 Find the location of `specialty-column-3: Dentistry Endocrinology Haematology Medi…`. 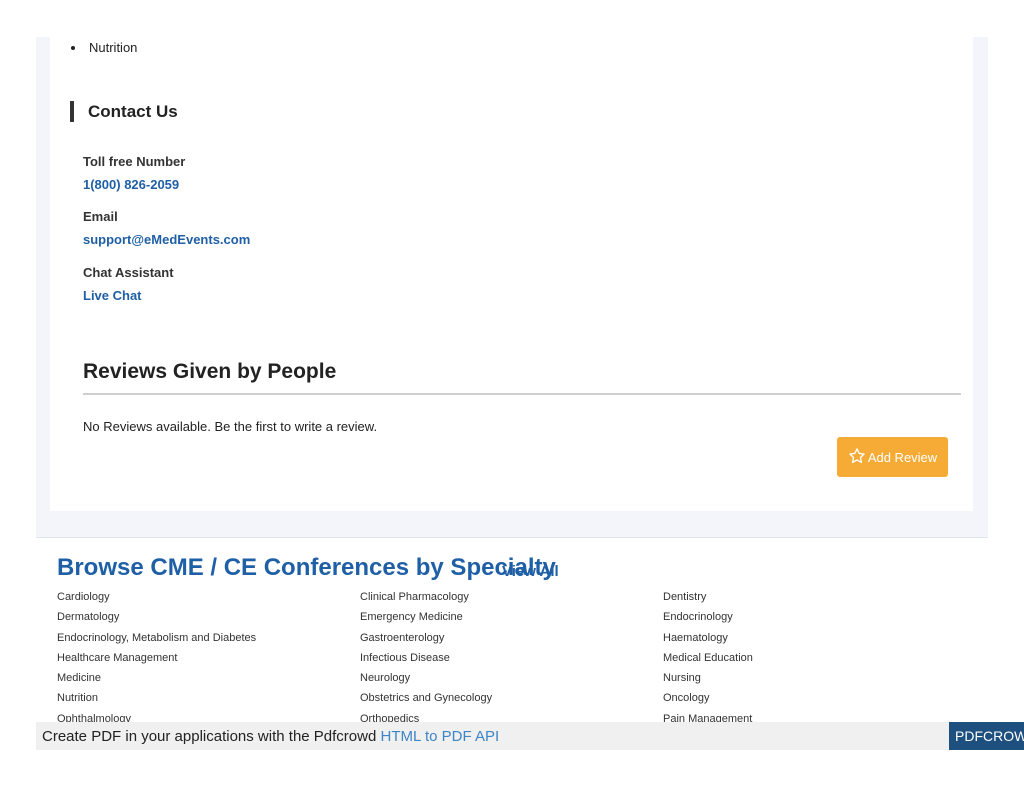

specialty-column-3: Dentistry Endocrinology Haematology Medi… is located at coordinates (813, 661).